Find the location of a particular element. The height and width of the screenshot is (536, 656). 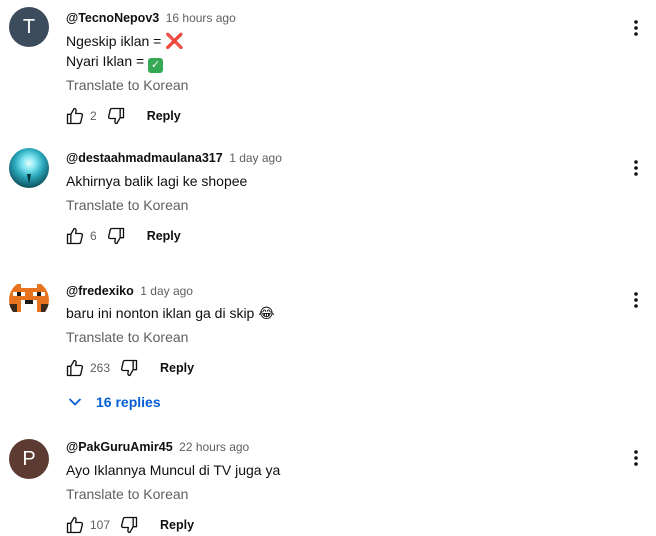

comment-author: @PakGuruAmir45 is located at coordinates (119, 447).